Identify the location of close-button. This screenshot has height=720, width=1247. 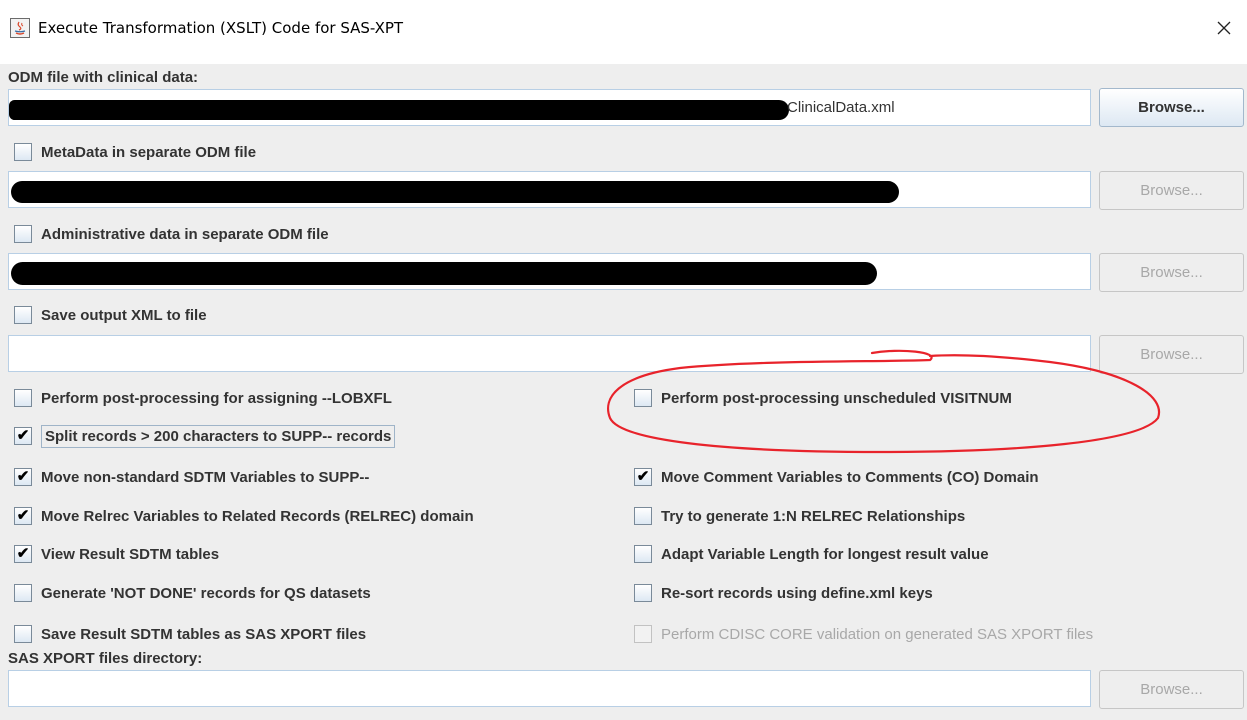
(1224, 28).